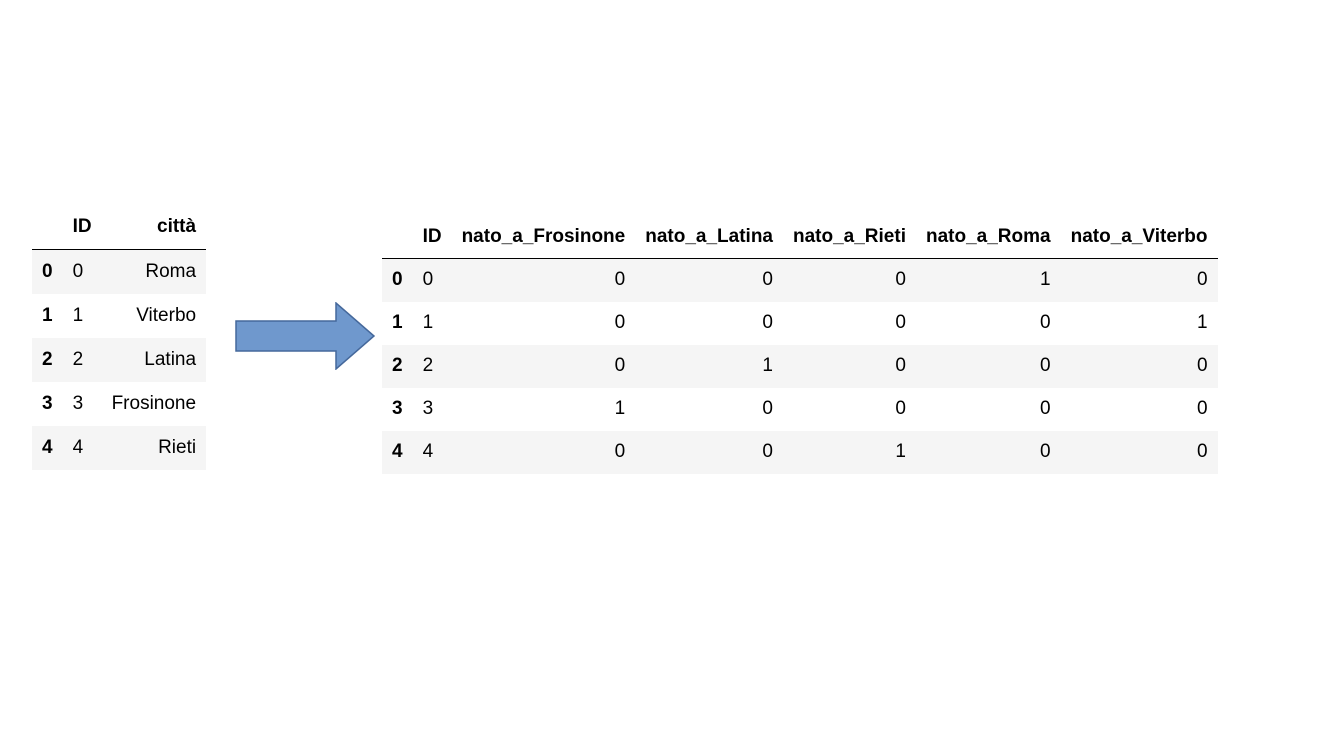 The image size is (1323, 744). I want to click on table-row: 2 2 Latina, so click(119, 359).